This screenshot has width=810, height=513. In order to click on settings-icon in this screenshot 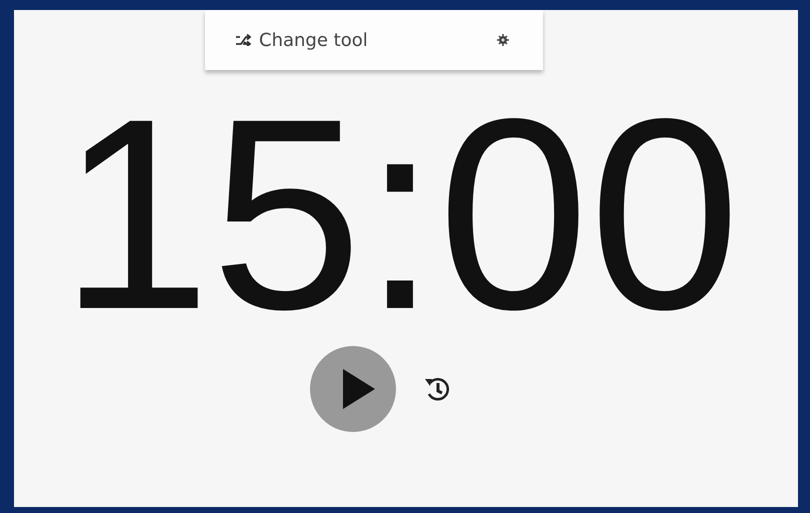, I will do `click(503, 40)`.